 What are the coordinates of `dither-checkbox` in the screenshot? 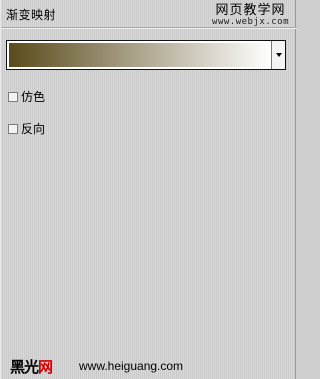 It's located at (13, 96).